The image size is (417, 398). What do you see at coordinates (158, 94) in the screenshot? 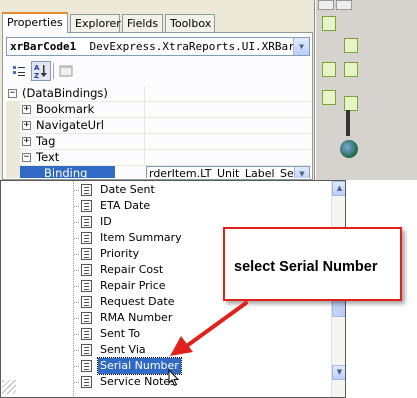
I see `property-row-databindings: − (DataBindings)` at bounding box center [158, 94].